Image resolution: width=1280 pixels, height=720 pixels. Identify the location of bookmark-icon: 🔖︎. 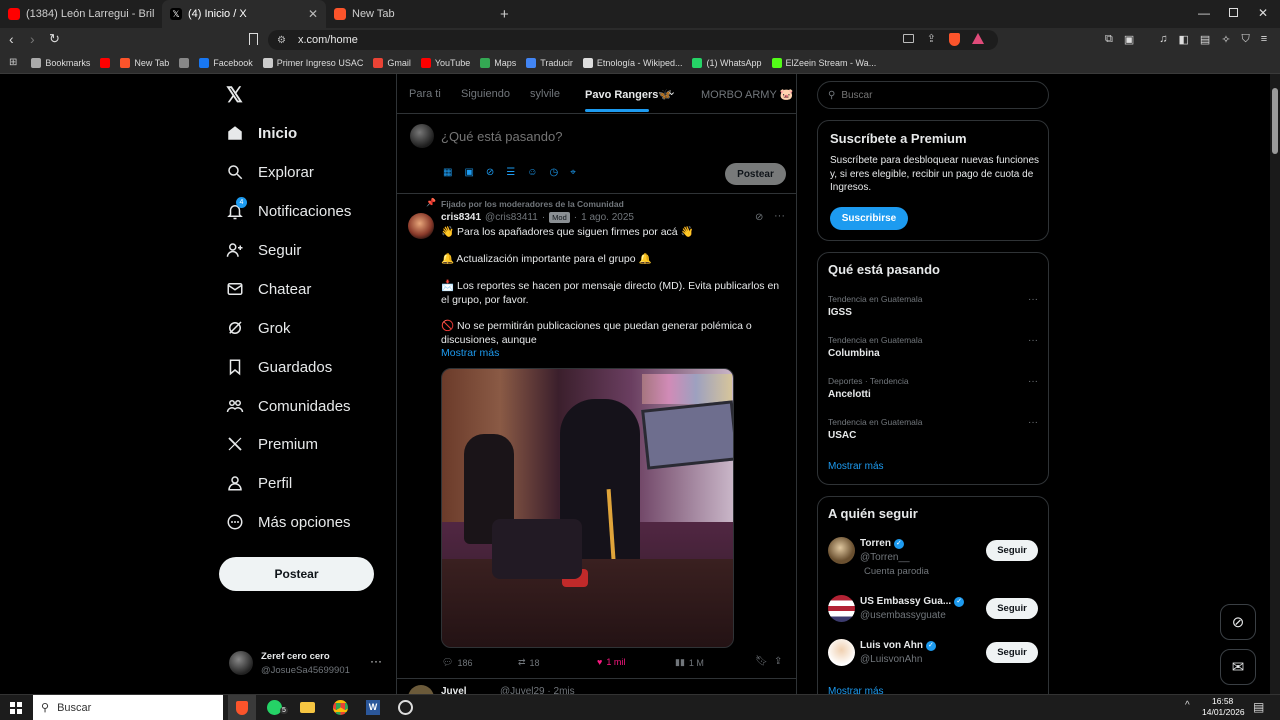
(761, 661).